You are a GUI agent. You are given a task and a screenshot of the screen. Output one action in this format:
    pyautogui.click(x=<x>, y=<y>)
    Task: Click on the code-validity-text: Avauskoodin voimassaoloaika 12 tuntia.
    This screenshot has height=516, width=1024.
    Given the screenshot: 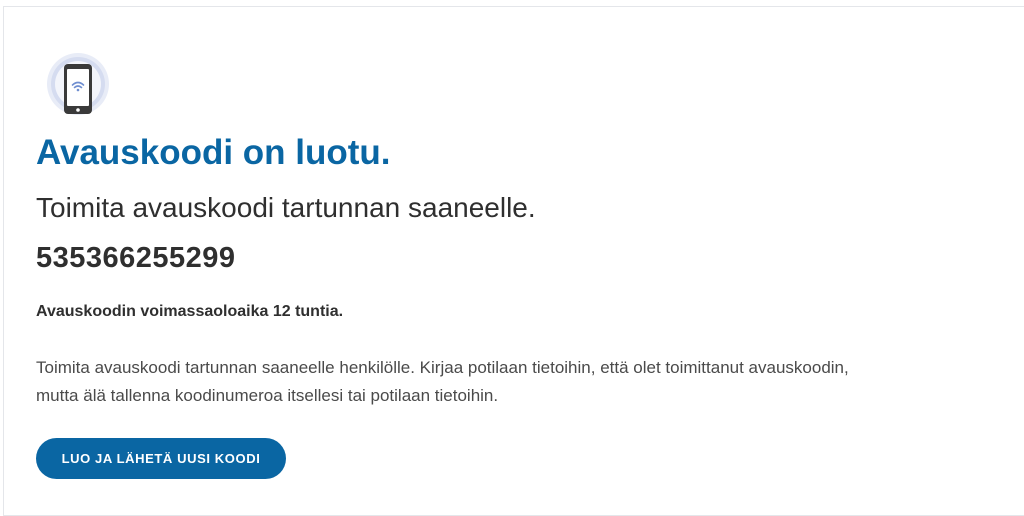 What is the action you would take?
    pyautogui.click(x=190, y=311)
    